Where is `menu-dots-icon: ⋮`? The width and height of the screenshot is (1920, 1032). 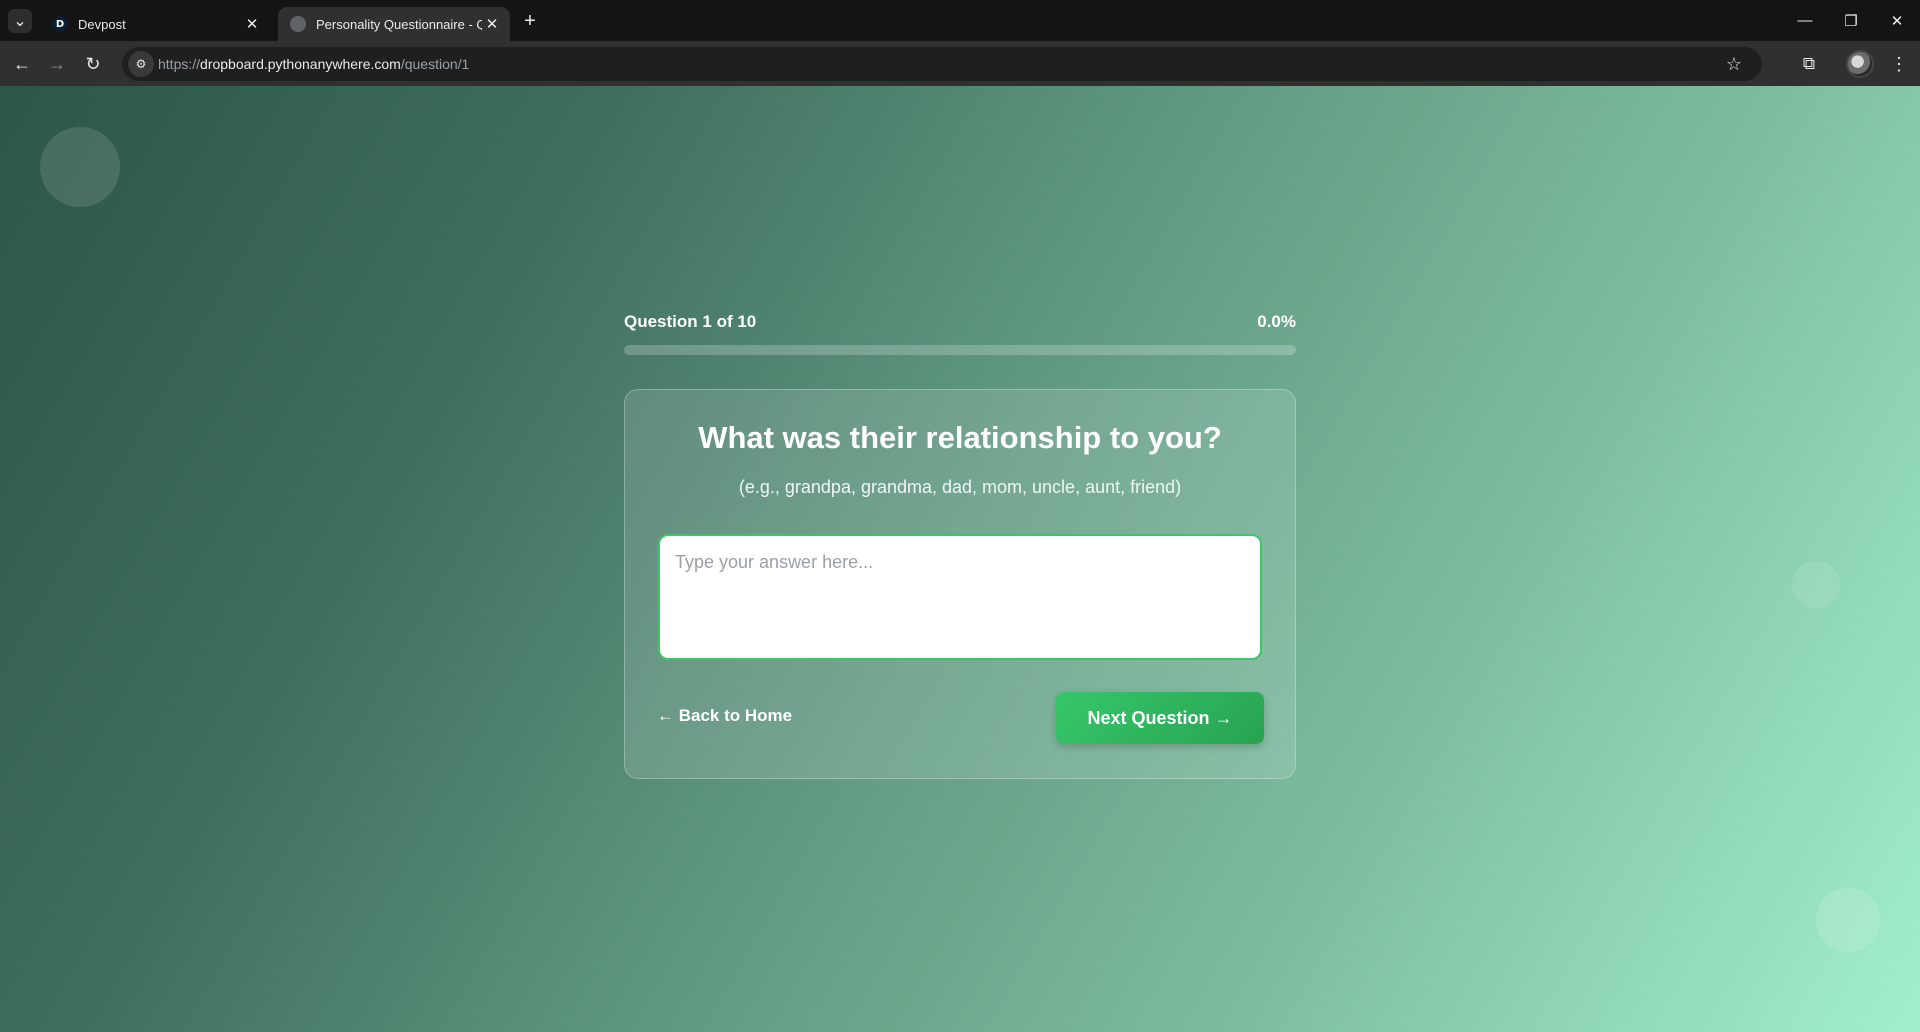 menu-dots-icon: ⋮ is located at coordinates (1899, 64).